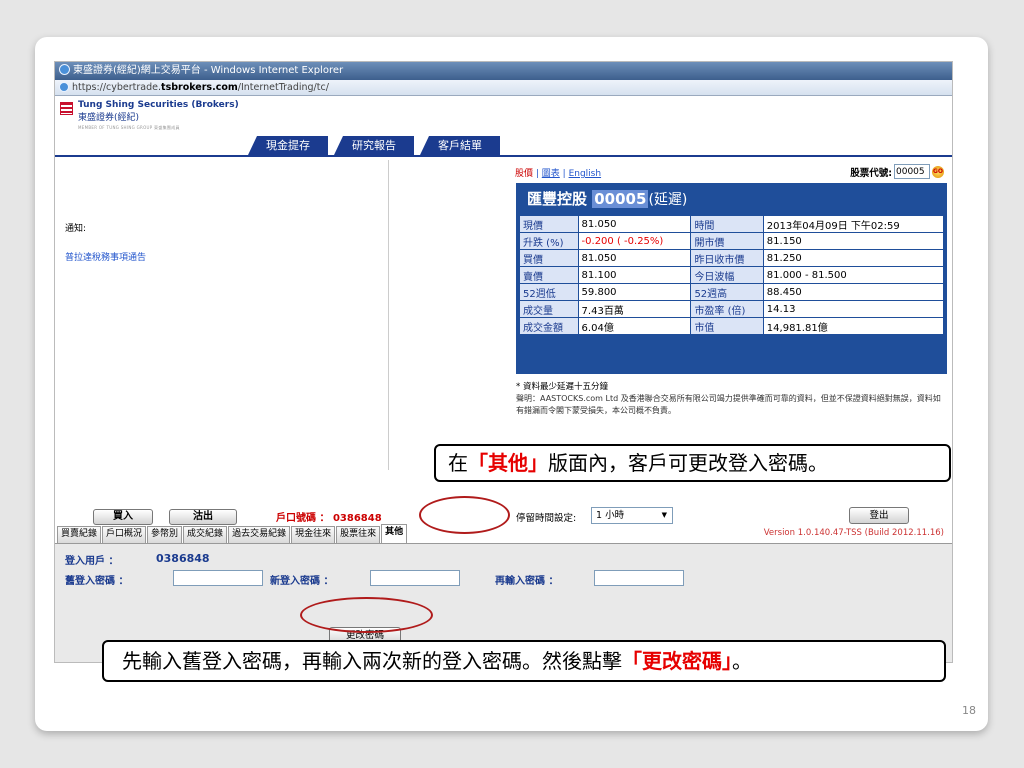 The image size is (1024, 768). Describe the element at coordinates (524, 174) in the screenshot. I see `link-quote: 股價` at that location.